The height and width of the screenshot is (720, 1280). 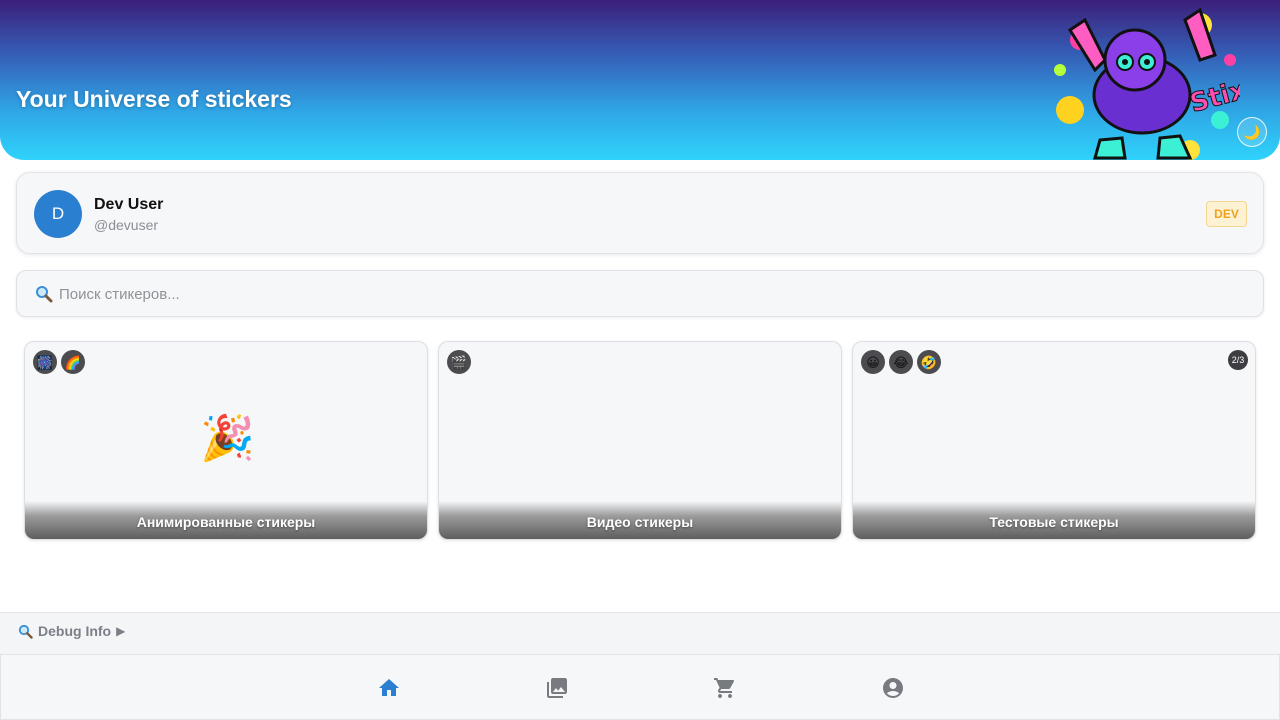 I want to click on nav-profile, so click(x=893, y=688).